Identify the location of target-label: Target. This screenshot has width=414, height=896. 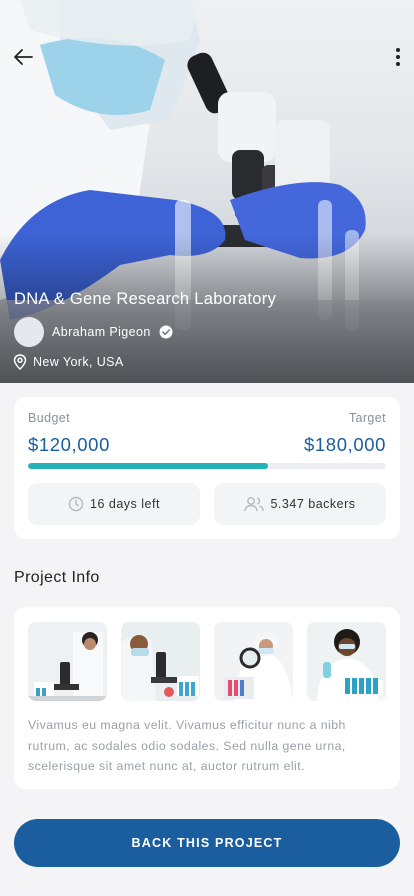
(367, 418).